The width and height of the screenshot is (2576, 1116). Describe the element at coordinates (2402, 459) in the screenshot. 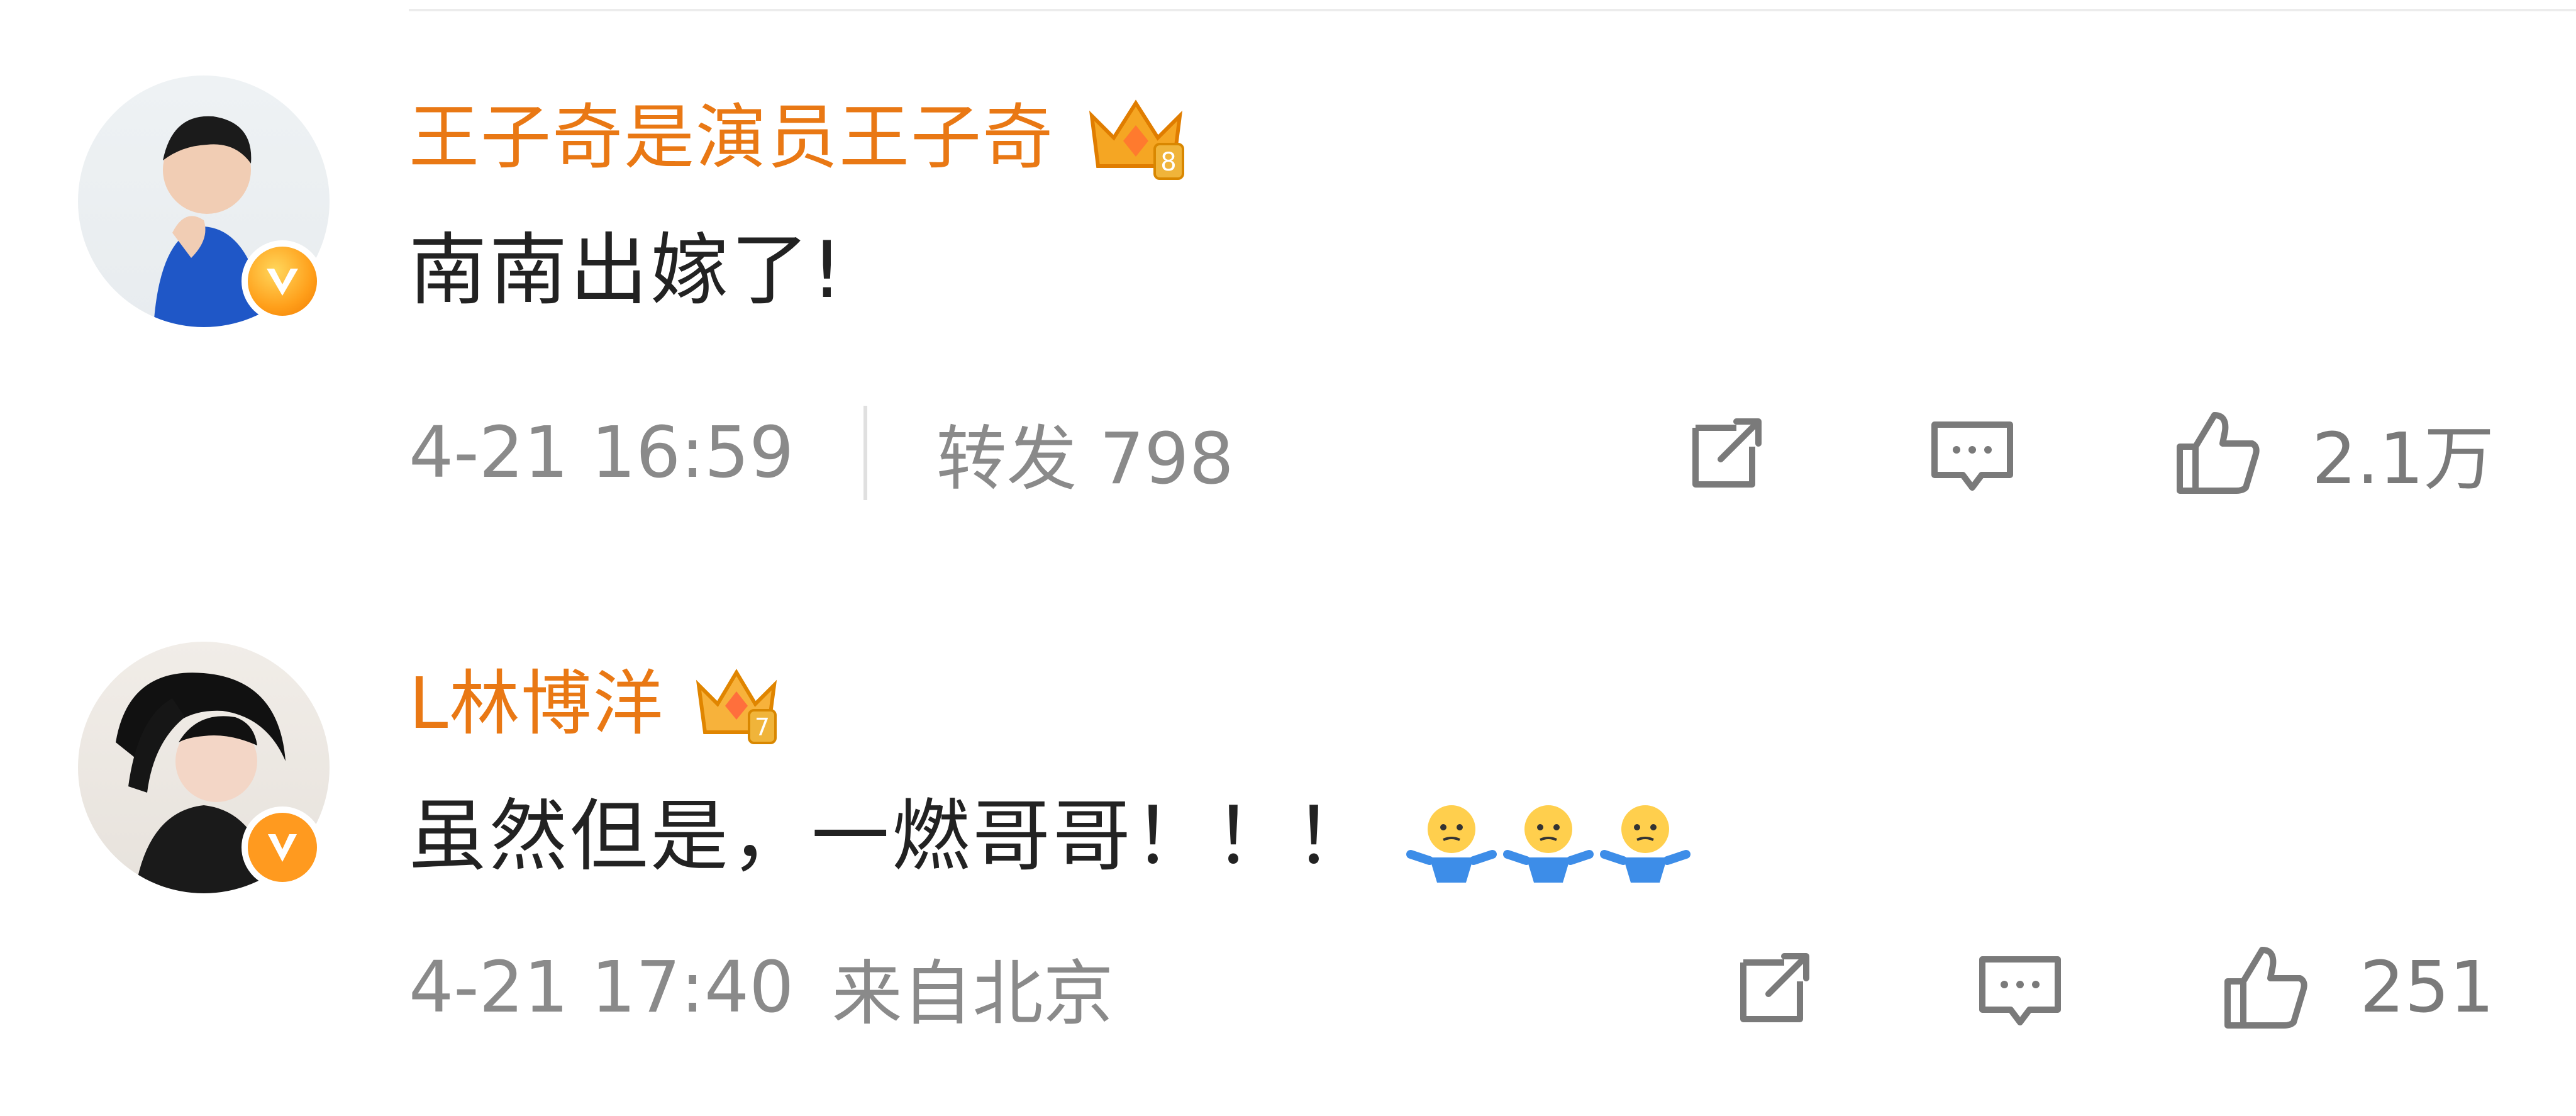

I see `like-count: 2.1万` at that location.